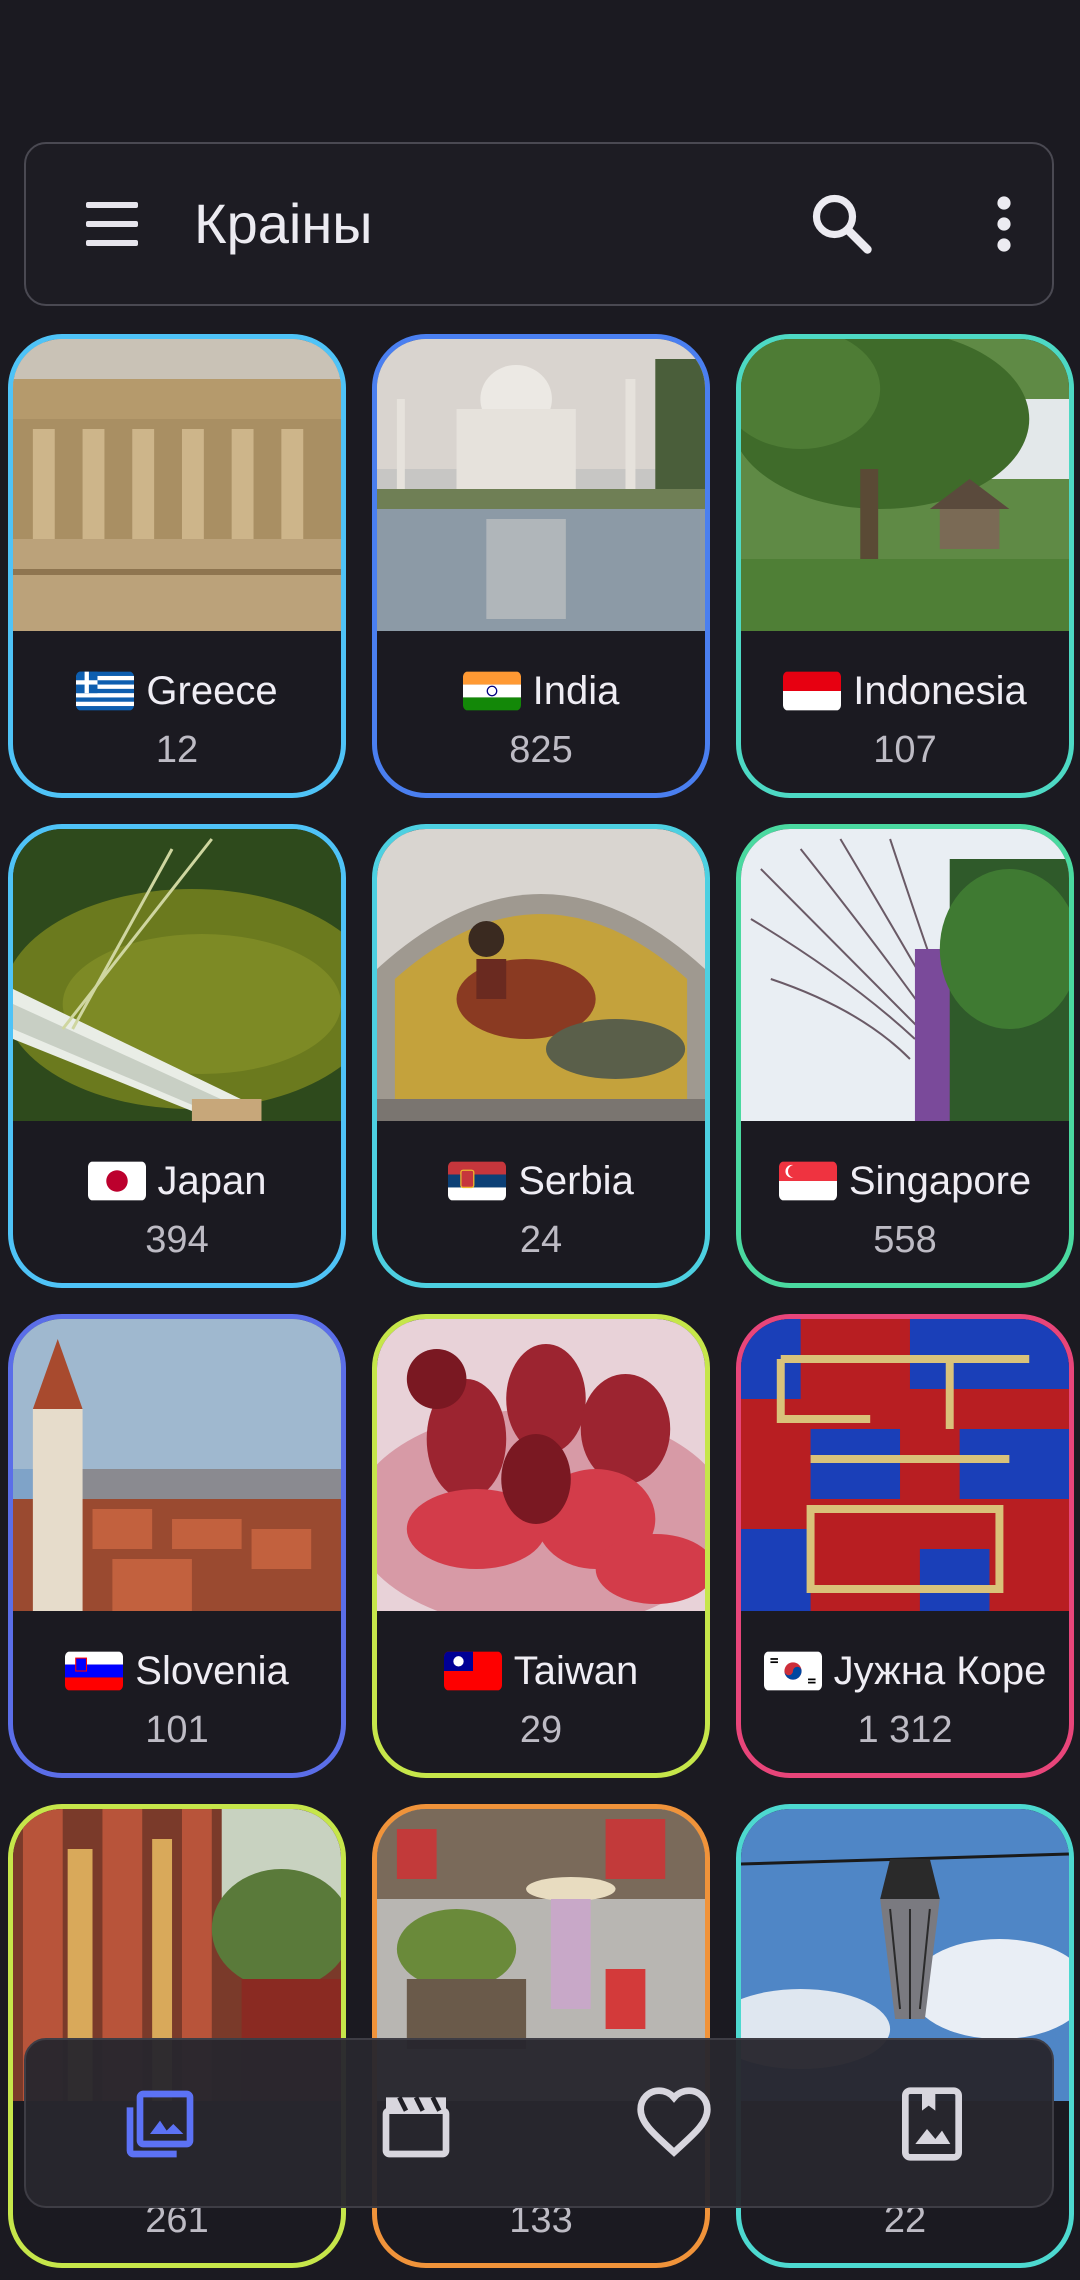 The image size is (1080, 2280). What do you see at coordinates (940, 1670) in the screenshot?
I see `country-name: Јужна Коре` at bounding box center [940, 1670].